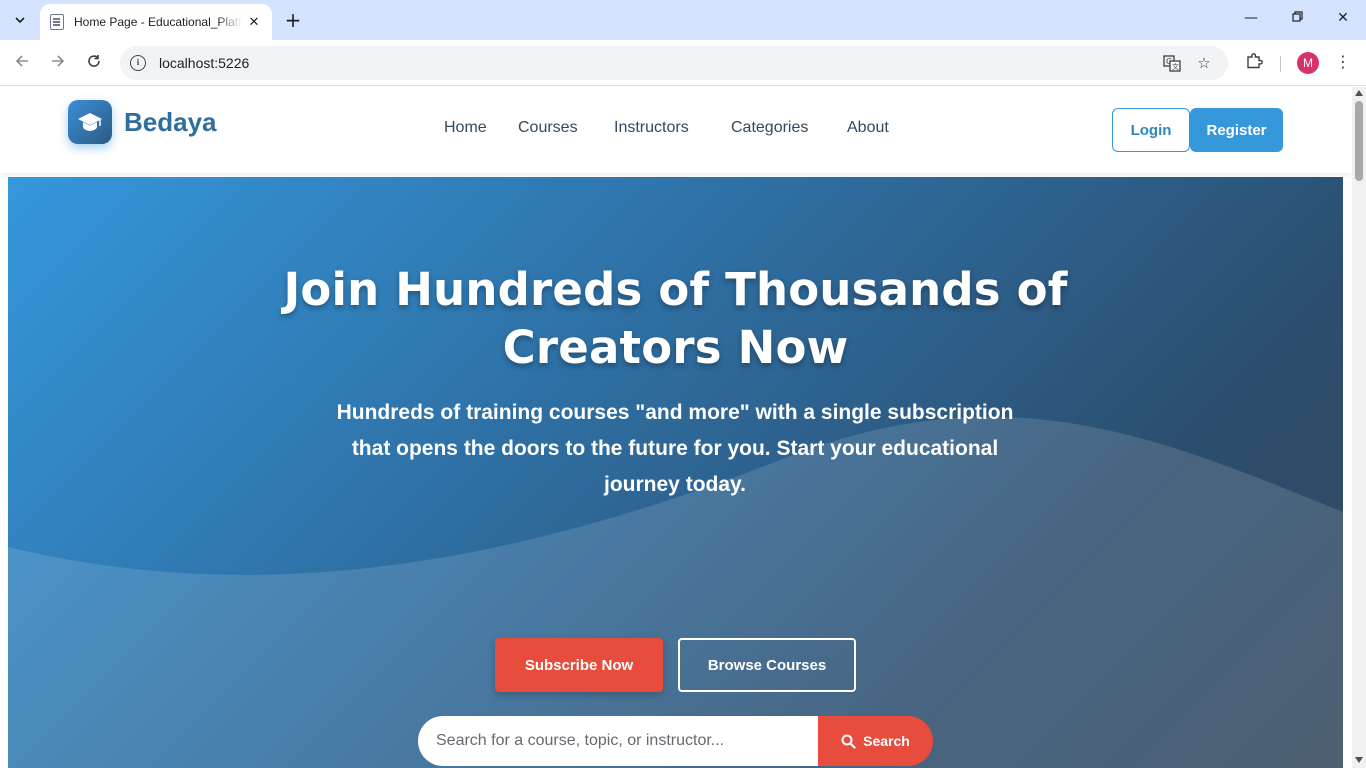 The width and height of the screenshot is (1366, 768). I want to click on nav-home: Home, so click(465, 128).